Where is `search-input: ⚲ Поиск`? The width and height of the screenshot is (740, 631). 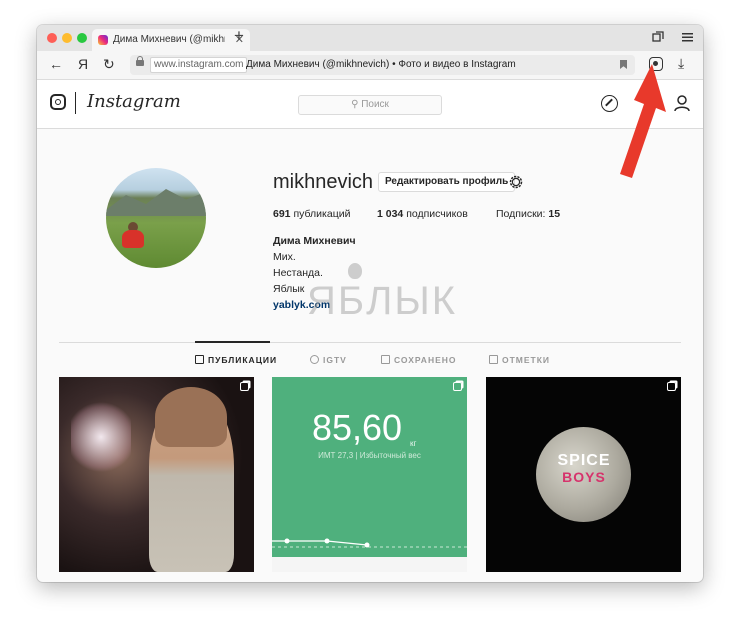 search-input: ⚲ Поиск is located at coordinates (370, 105).